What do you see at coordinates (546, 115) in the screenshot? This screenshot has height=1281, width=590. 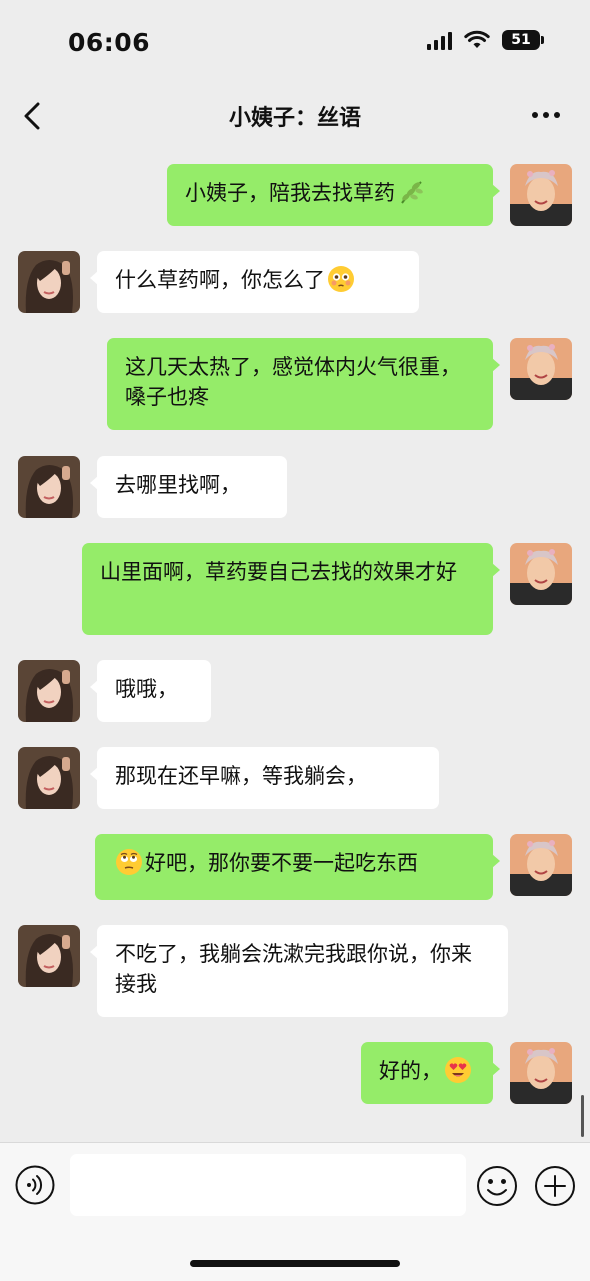 I see `more-options-icon` at bounding box center [546, 115].